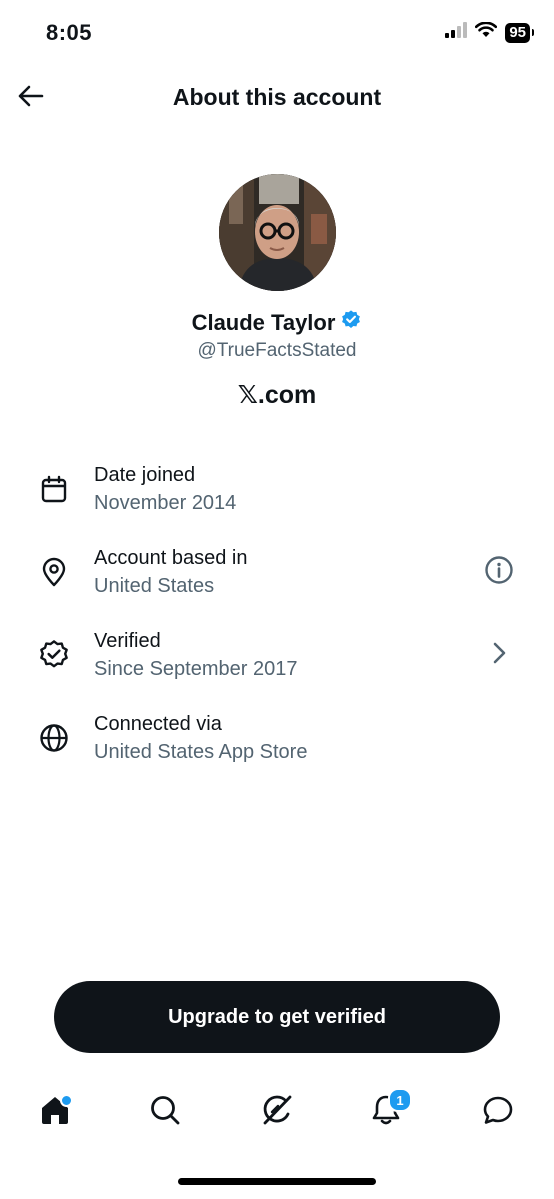 The width and height of the screenshot is (554, 1199). I want to click on verified-details-button, so click(499, 655).